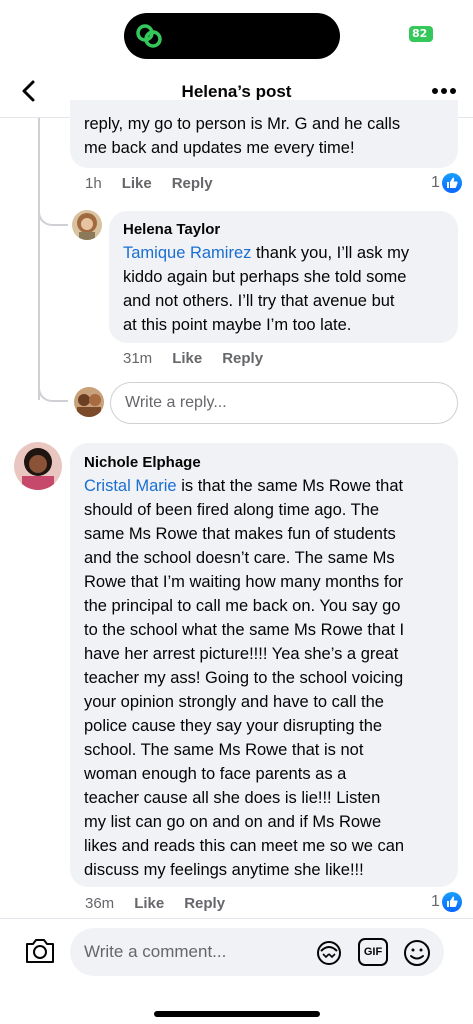 The image size is (473, 1024). What do you see at coordinates (237, 1014) in the screenshot?
I see `home-indicator` at bounding box center [237, 1014].